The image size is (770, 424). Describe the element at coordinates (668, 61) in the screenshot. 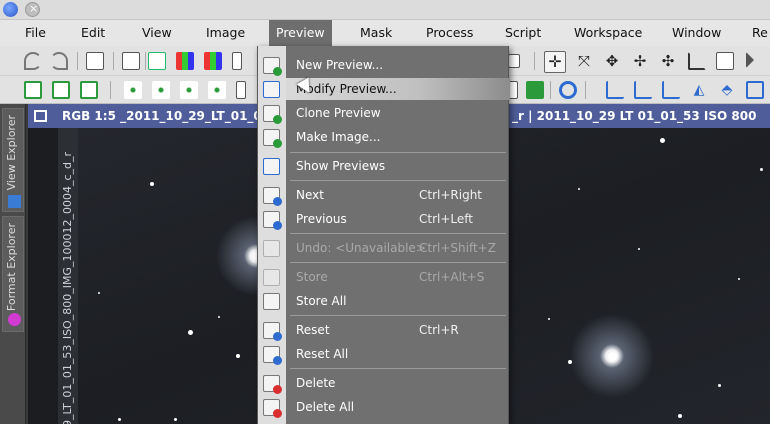

I see `pan-icon: ✣` at that location.